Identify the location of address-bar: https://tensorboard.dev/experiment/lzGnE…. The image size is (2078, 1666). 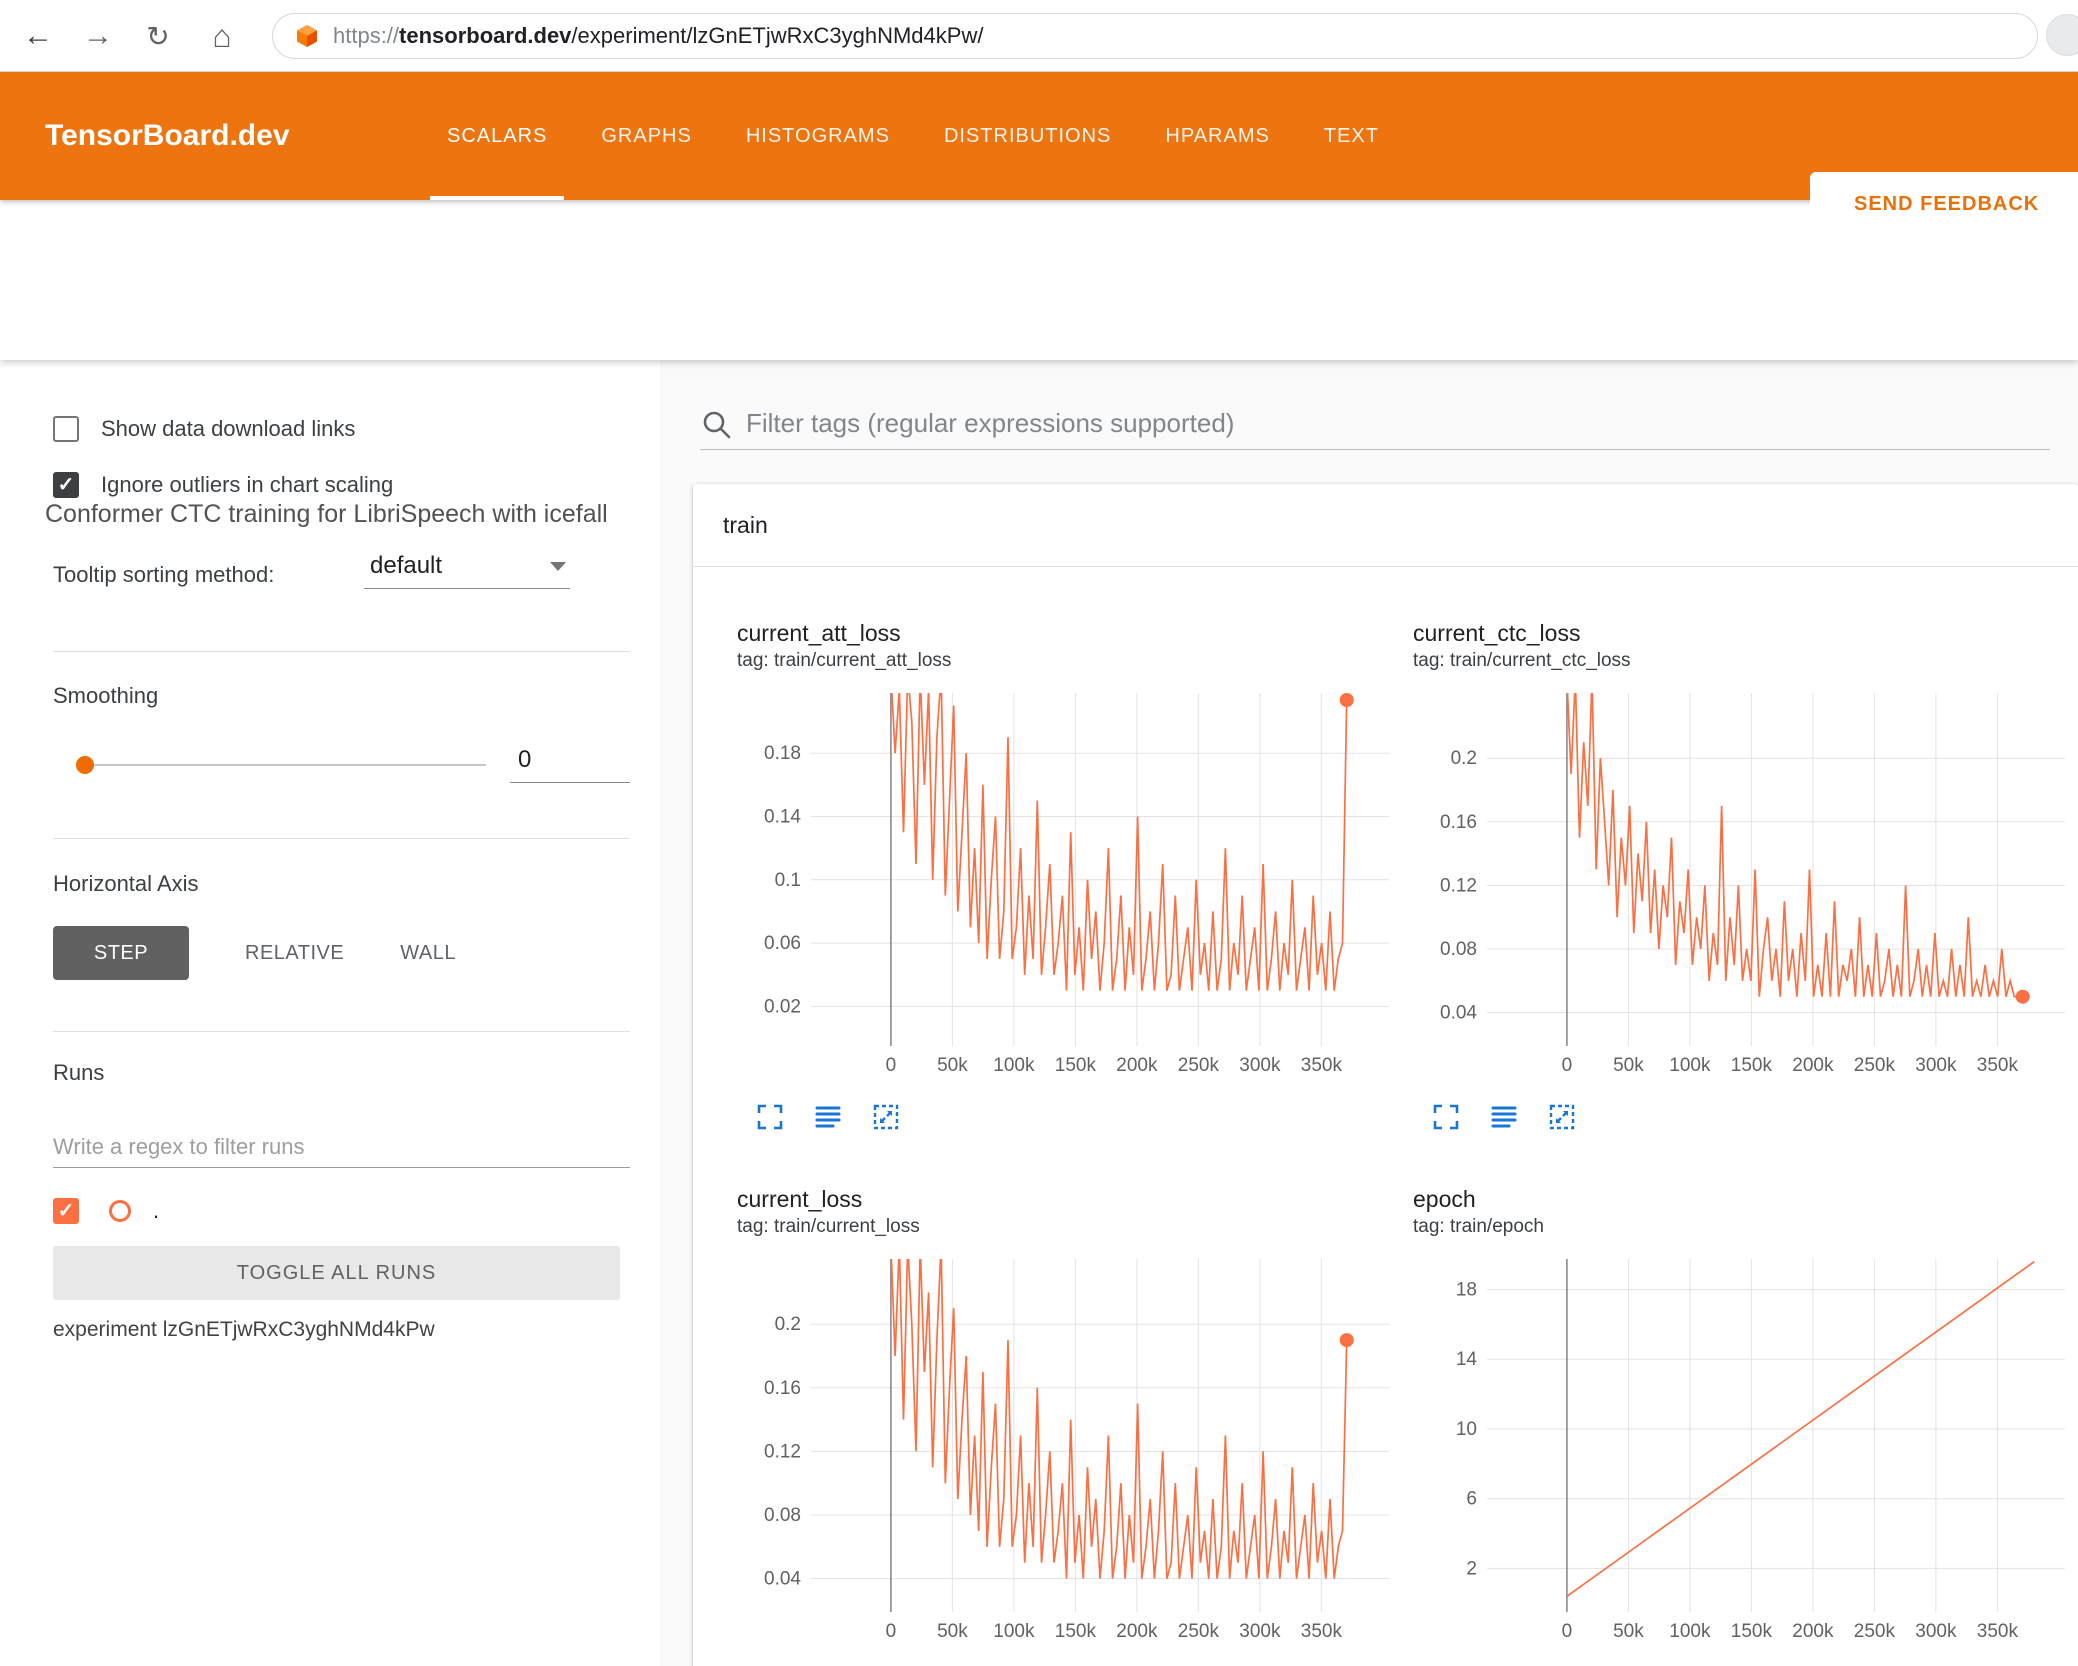
(1155, 36).